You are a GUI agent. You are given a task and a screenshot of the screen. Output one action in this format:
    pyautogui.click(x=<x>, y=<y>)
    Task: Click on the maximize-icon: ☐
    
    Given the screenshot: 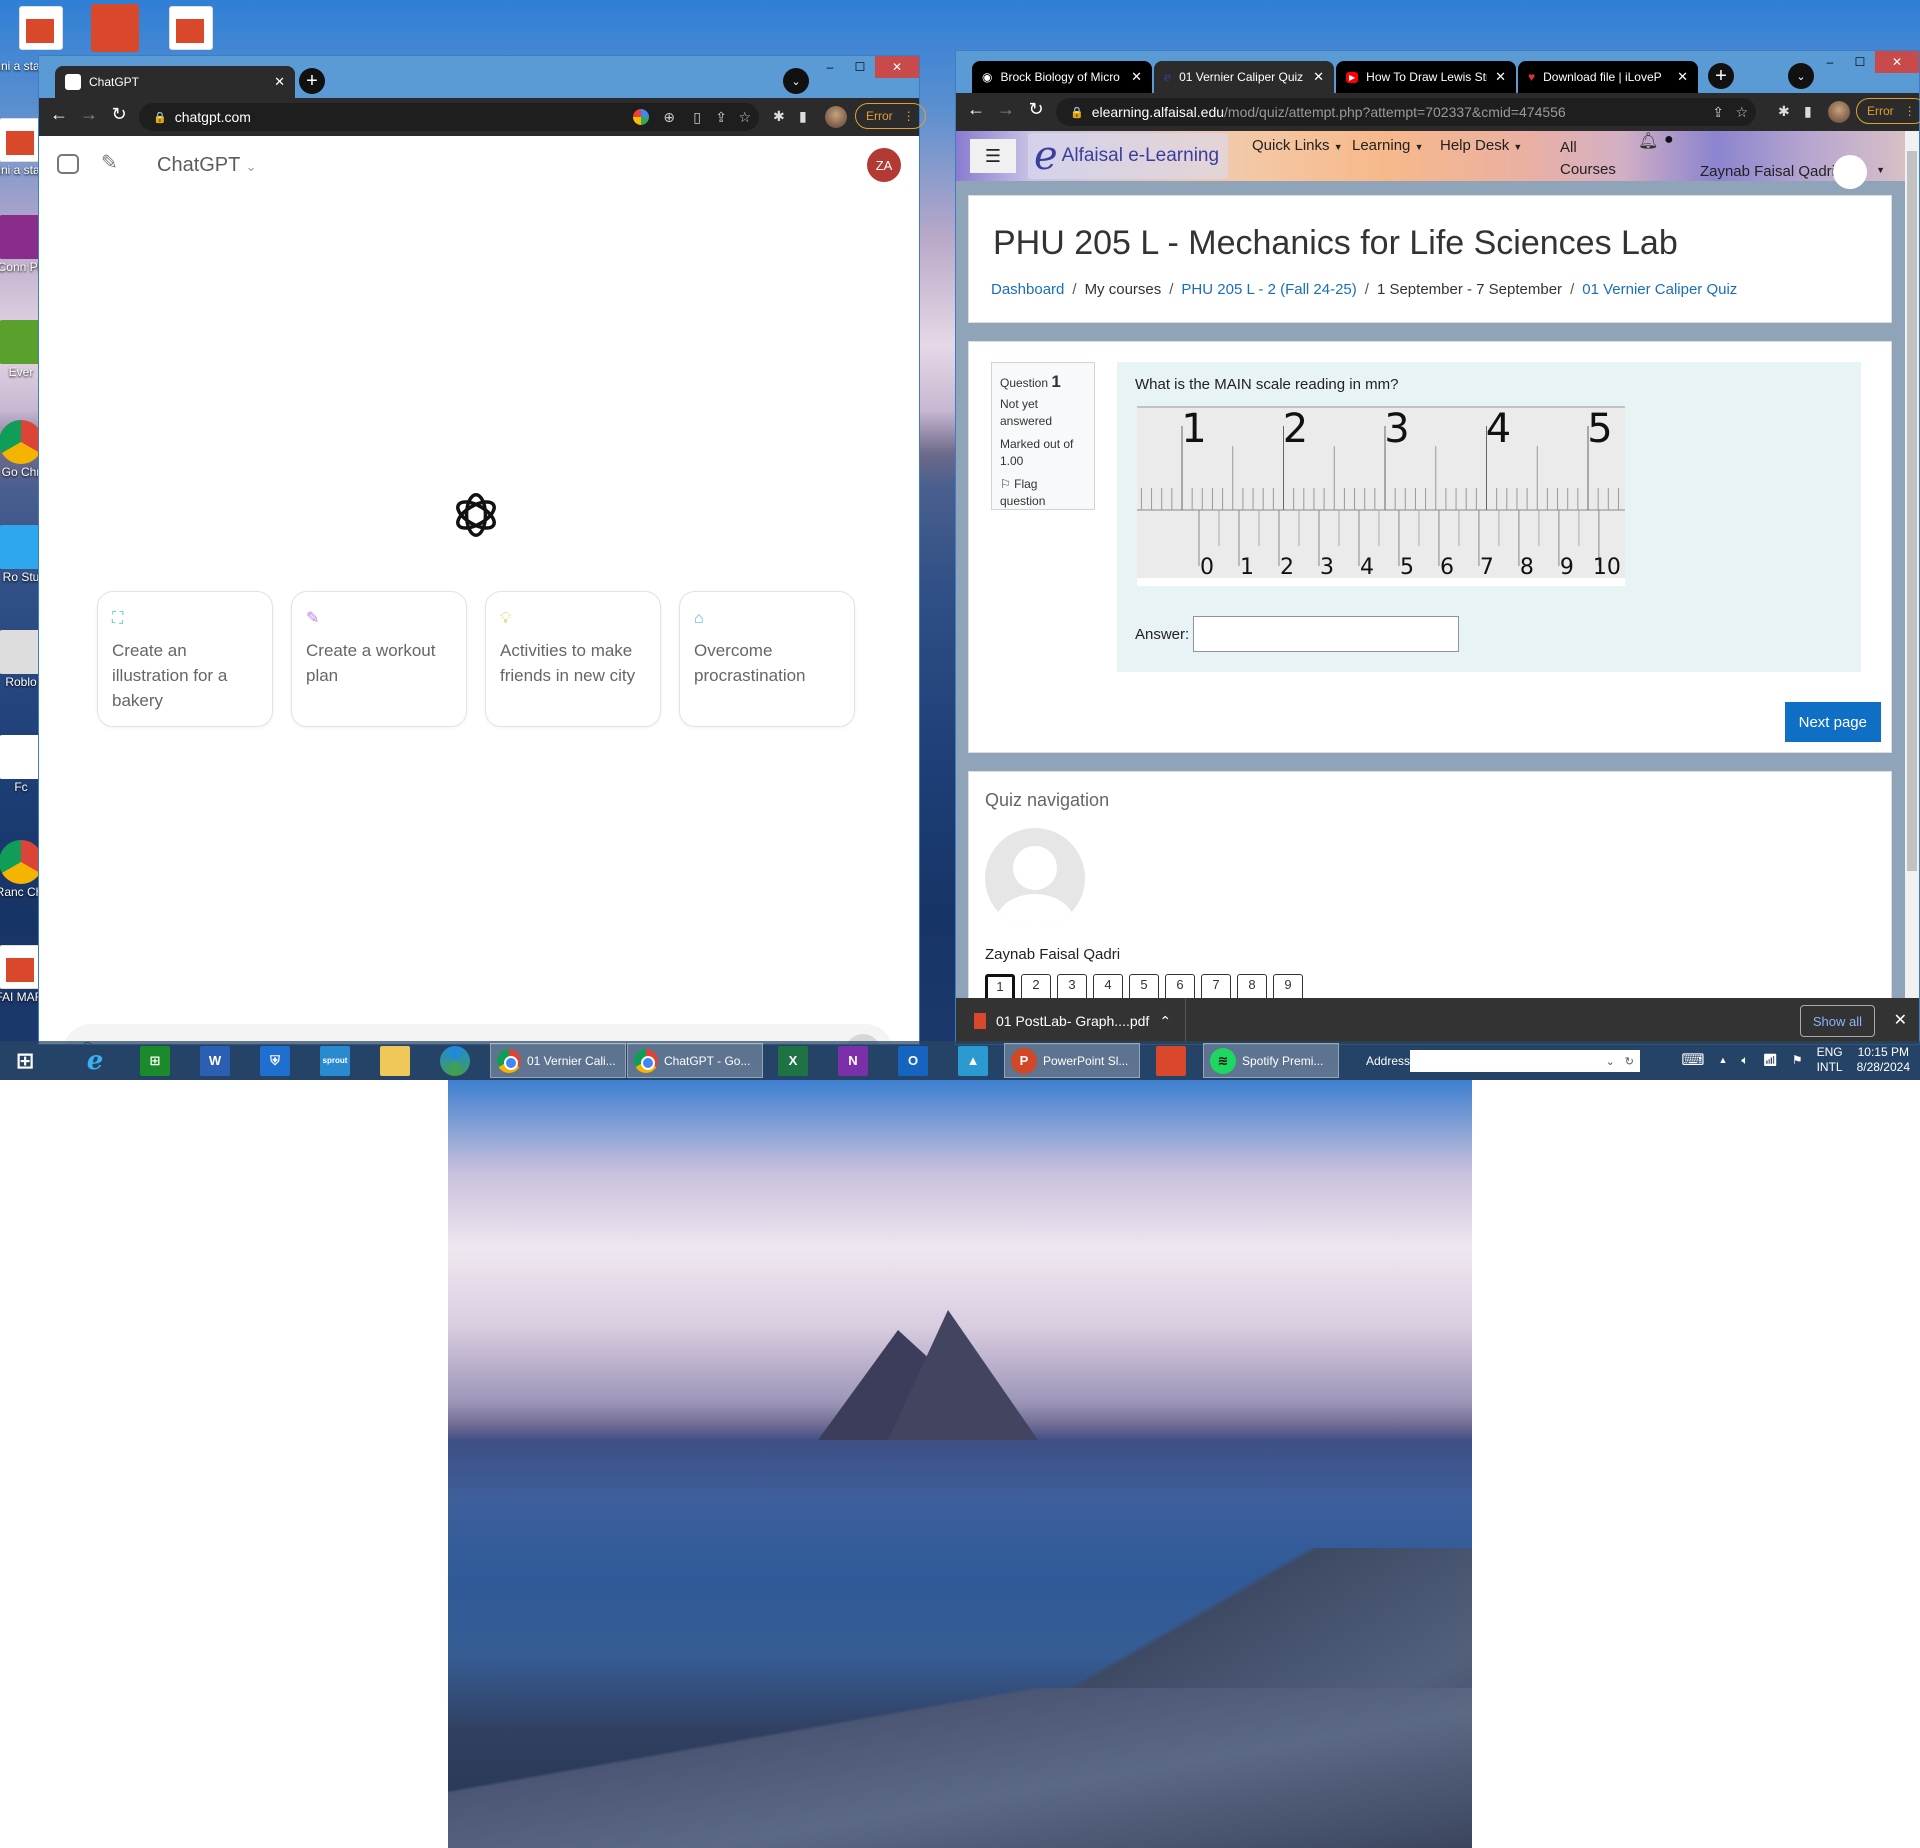 What is the action you would take?
    pyautogui.click(x=1860, y=62)
    